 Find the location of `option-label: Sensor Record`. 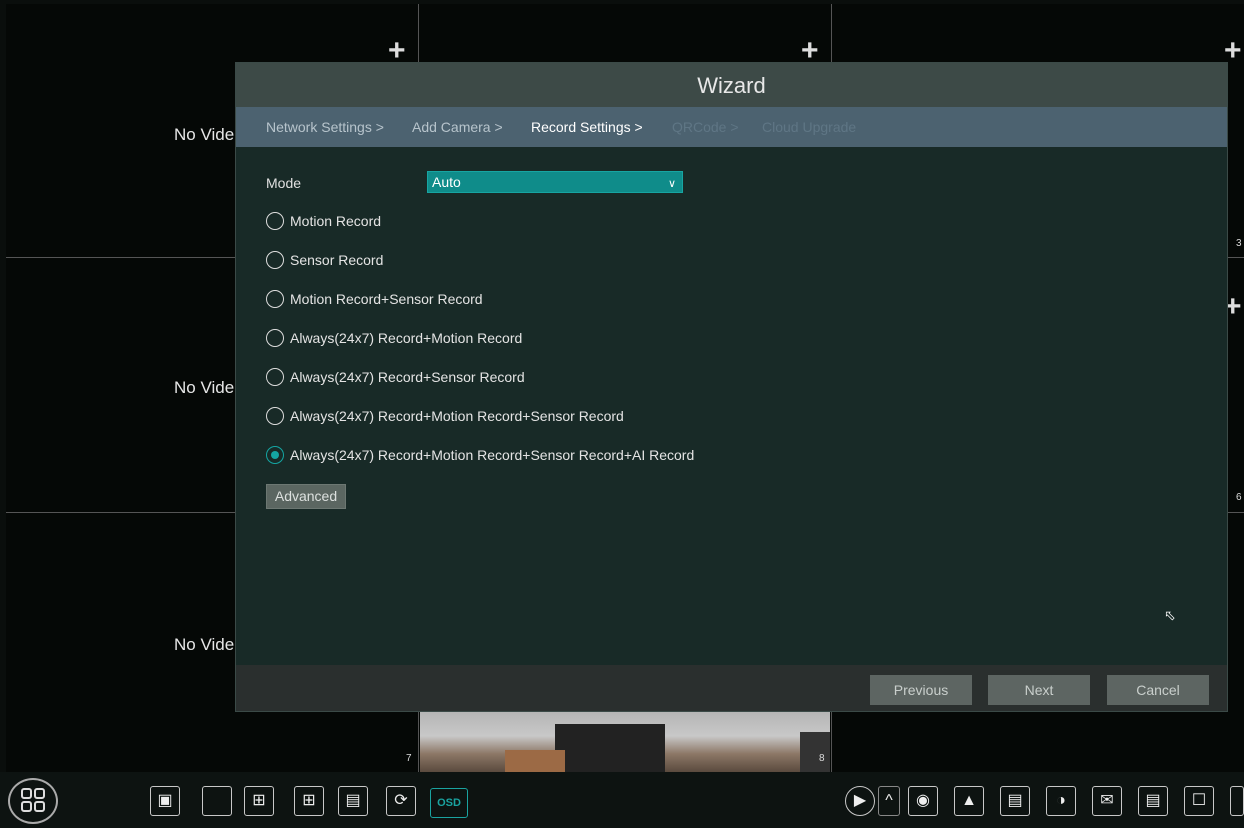

option-label: Sensor Record is located at coordinates (337, 260).